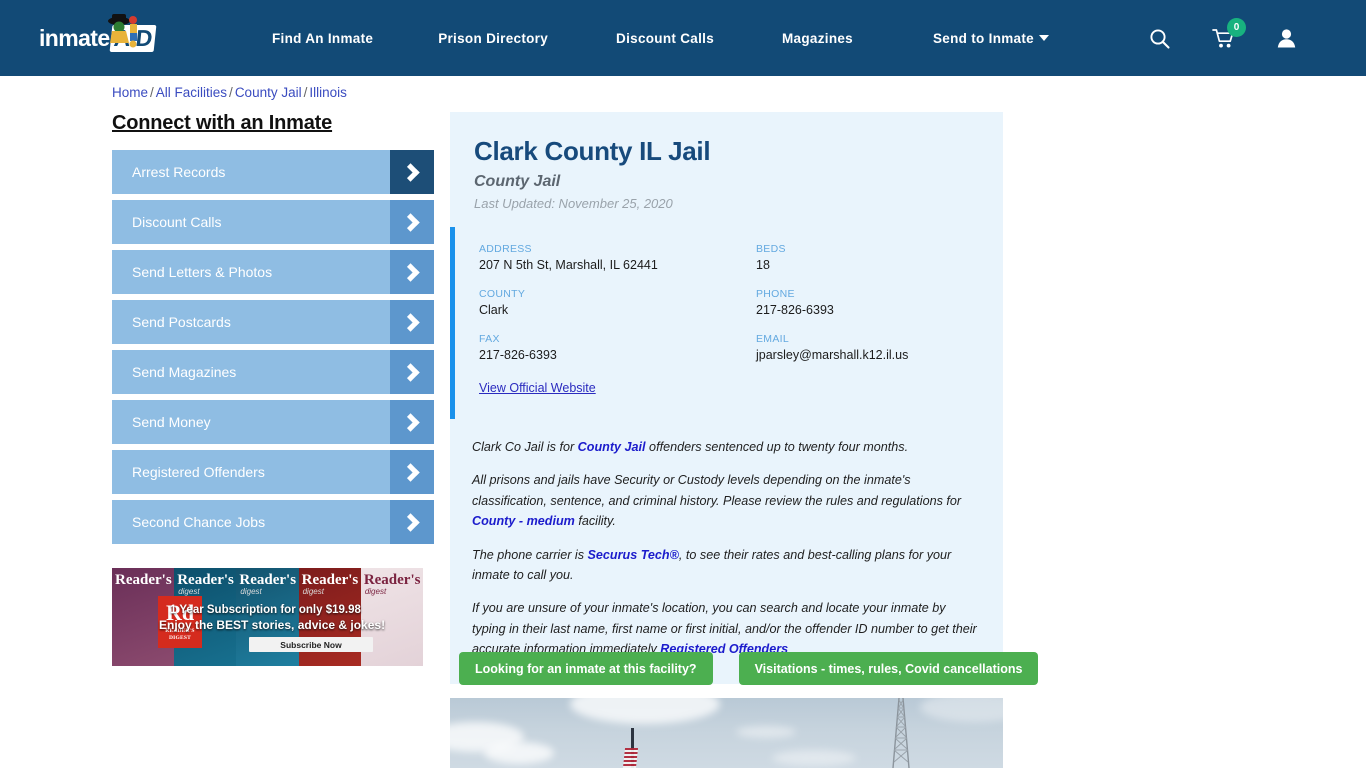  Describe the element at coordinates (832, 355) in the screenshot. I see `field-value: jparsley@marshall.k12.il.us` at that location.